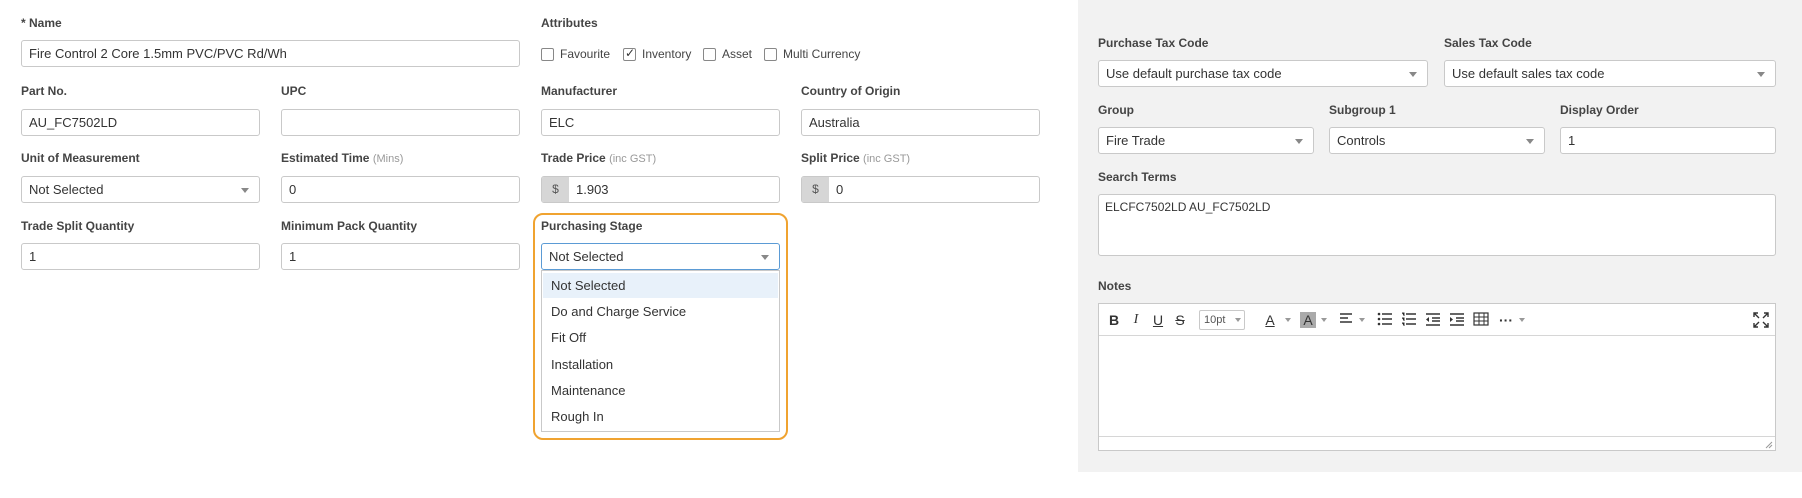 The width and height of the screenshot is (1802, 498). I want to click on favourite-checkbox-box, so click(547, 54).